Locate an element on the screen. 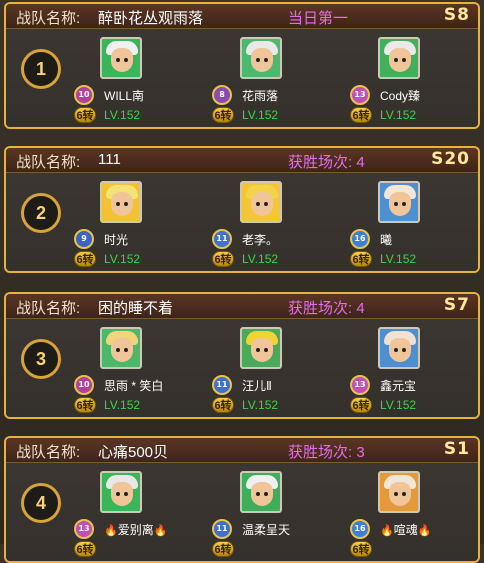 This screenshot has width=484, height=563. team-member: 11 老李。 6转 LV.152 is located at coordinates (287, 222).